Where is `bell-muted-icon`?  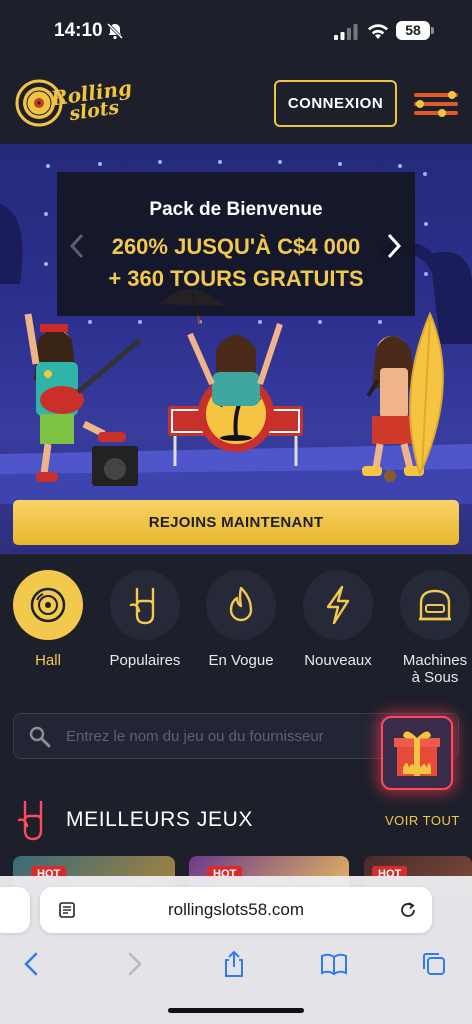 bell-muted-icon is located at coordinates (115, 31).